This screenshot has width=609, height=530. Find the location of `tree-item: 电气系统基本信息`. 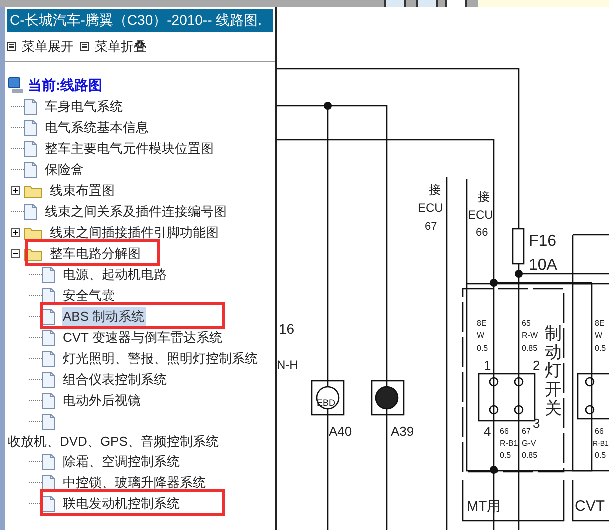

tree-item: 电气系统基本信息 is located at coordinates (97, 128).